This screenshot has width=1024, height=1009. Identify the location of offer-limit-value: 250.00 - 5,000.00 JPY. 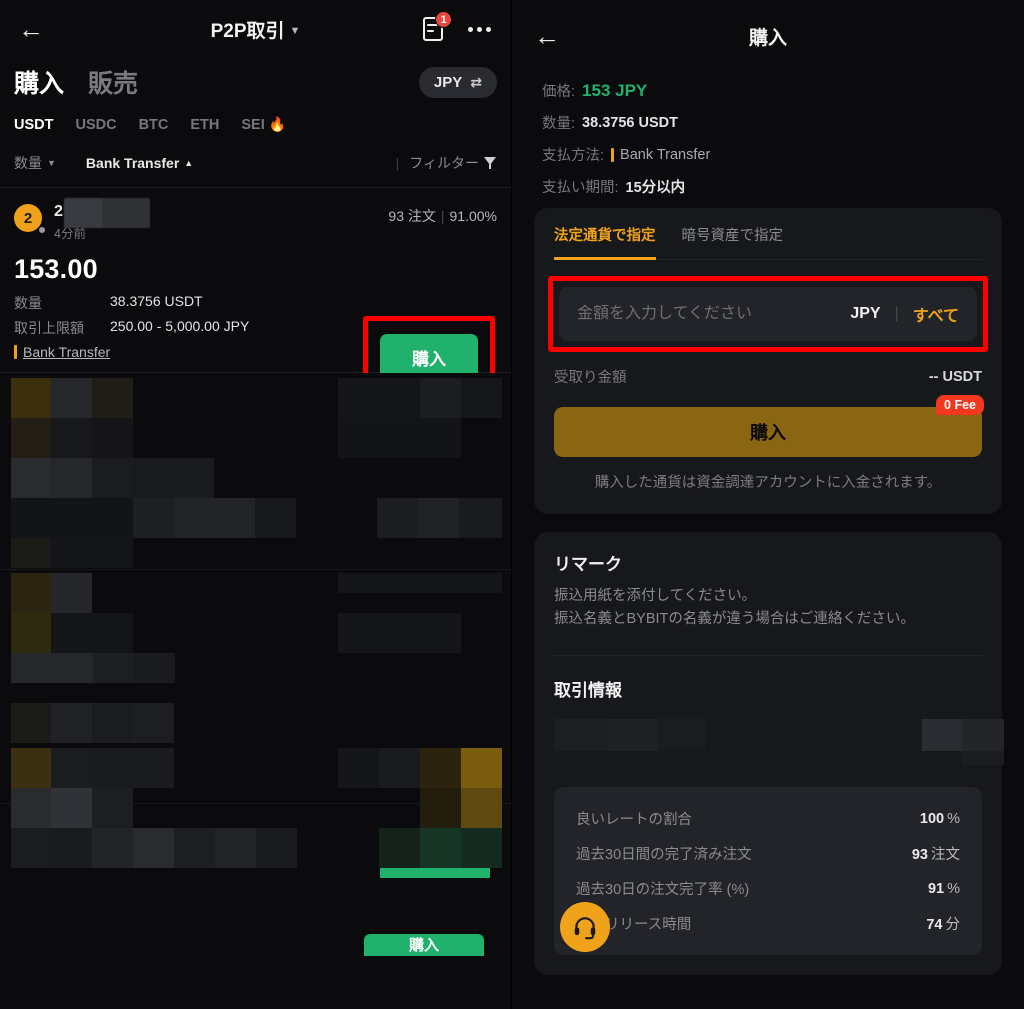
(180, 326).